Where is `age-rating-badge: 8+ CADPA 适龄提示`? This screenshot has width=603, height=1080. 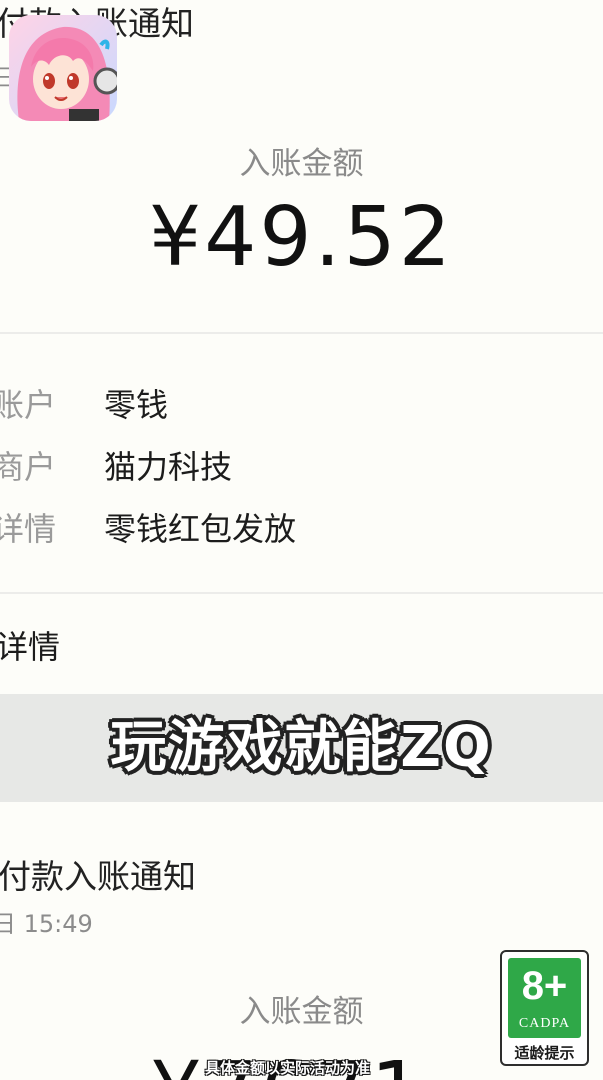 age-rating-badge: 8+ CADPA 适龄提示 is located at coordinates (544, 1008).